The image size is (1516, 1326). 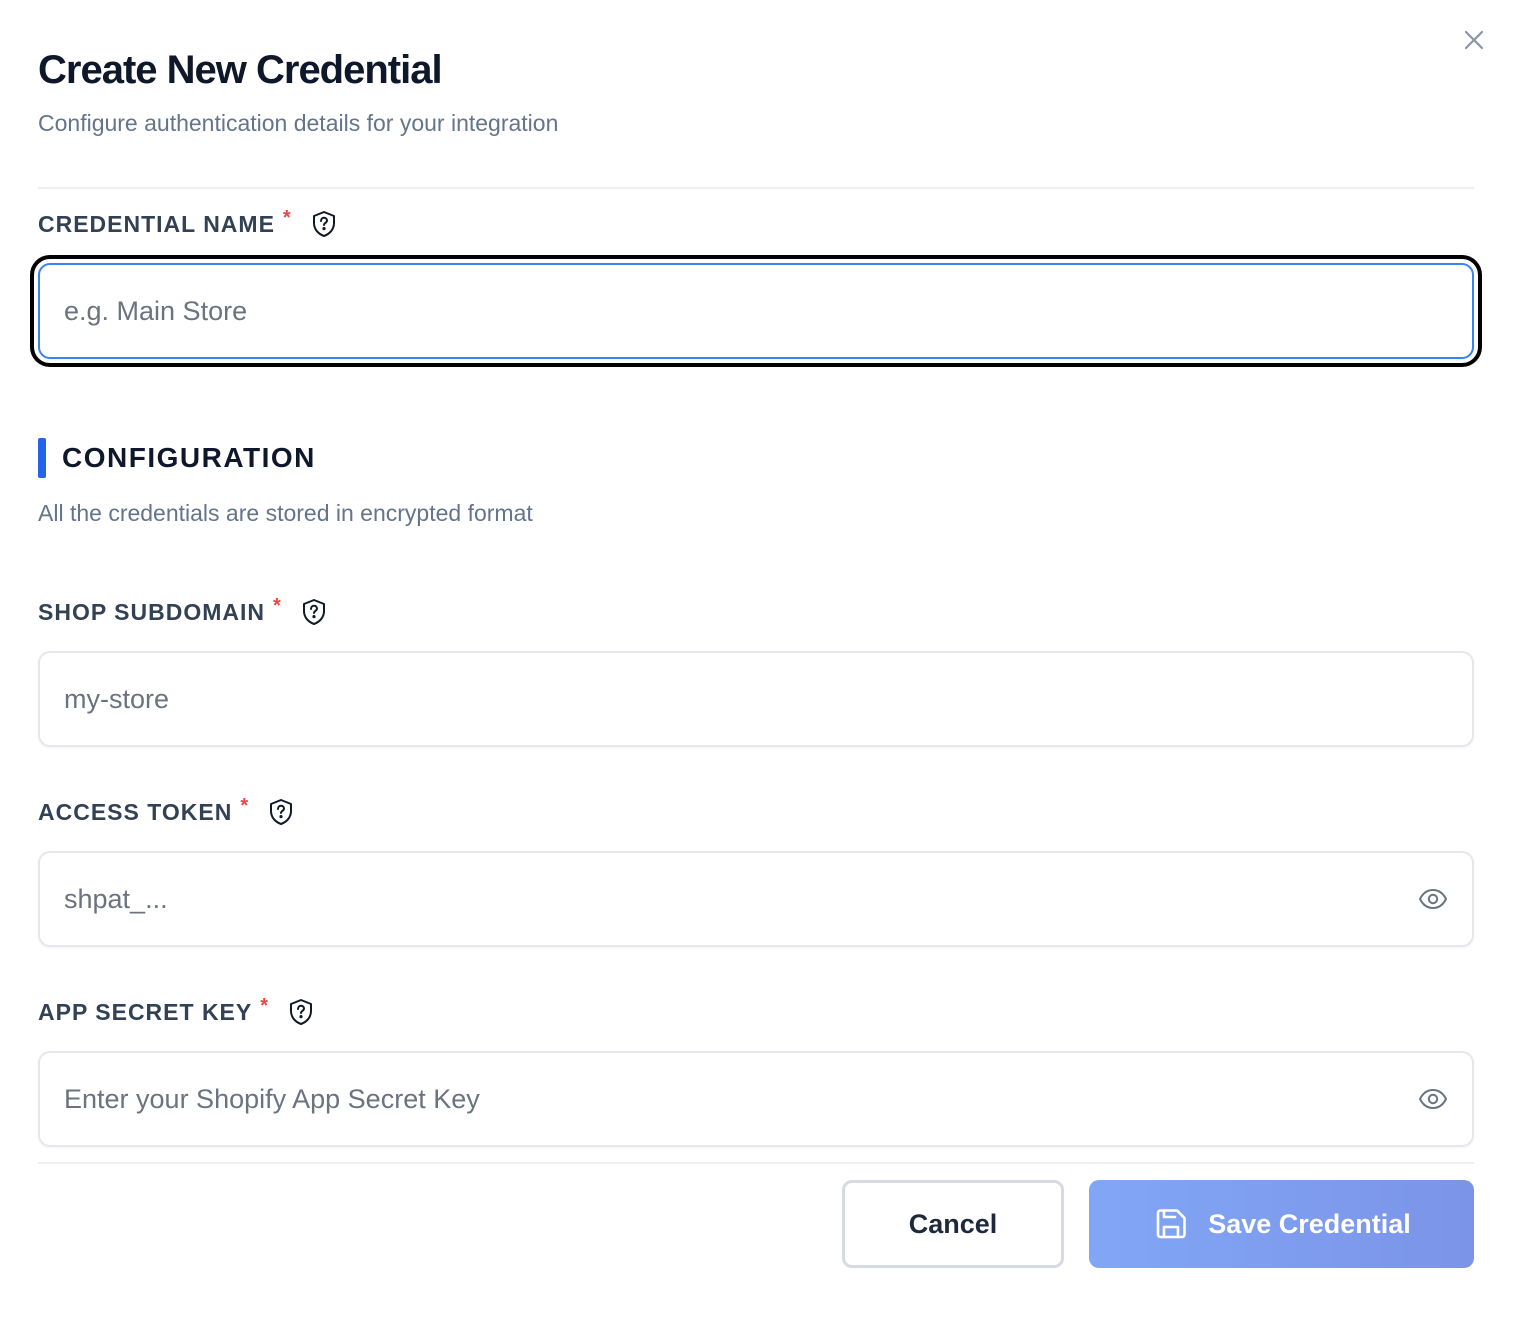 I want to click on credential-name-input, so click(x=756, y=311).